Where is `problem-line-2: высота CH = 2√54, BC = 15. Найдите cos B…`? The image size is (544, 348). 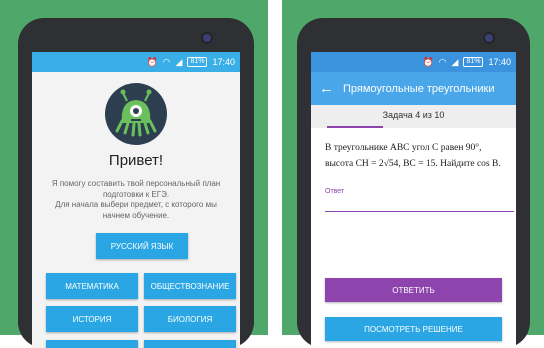
problem-line-2: высота CH = 2√54, BC = 15. Найдите cos B… is located at coordinates (413, 164).